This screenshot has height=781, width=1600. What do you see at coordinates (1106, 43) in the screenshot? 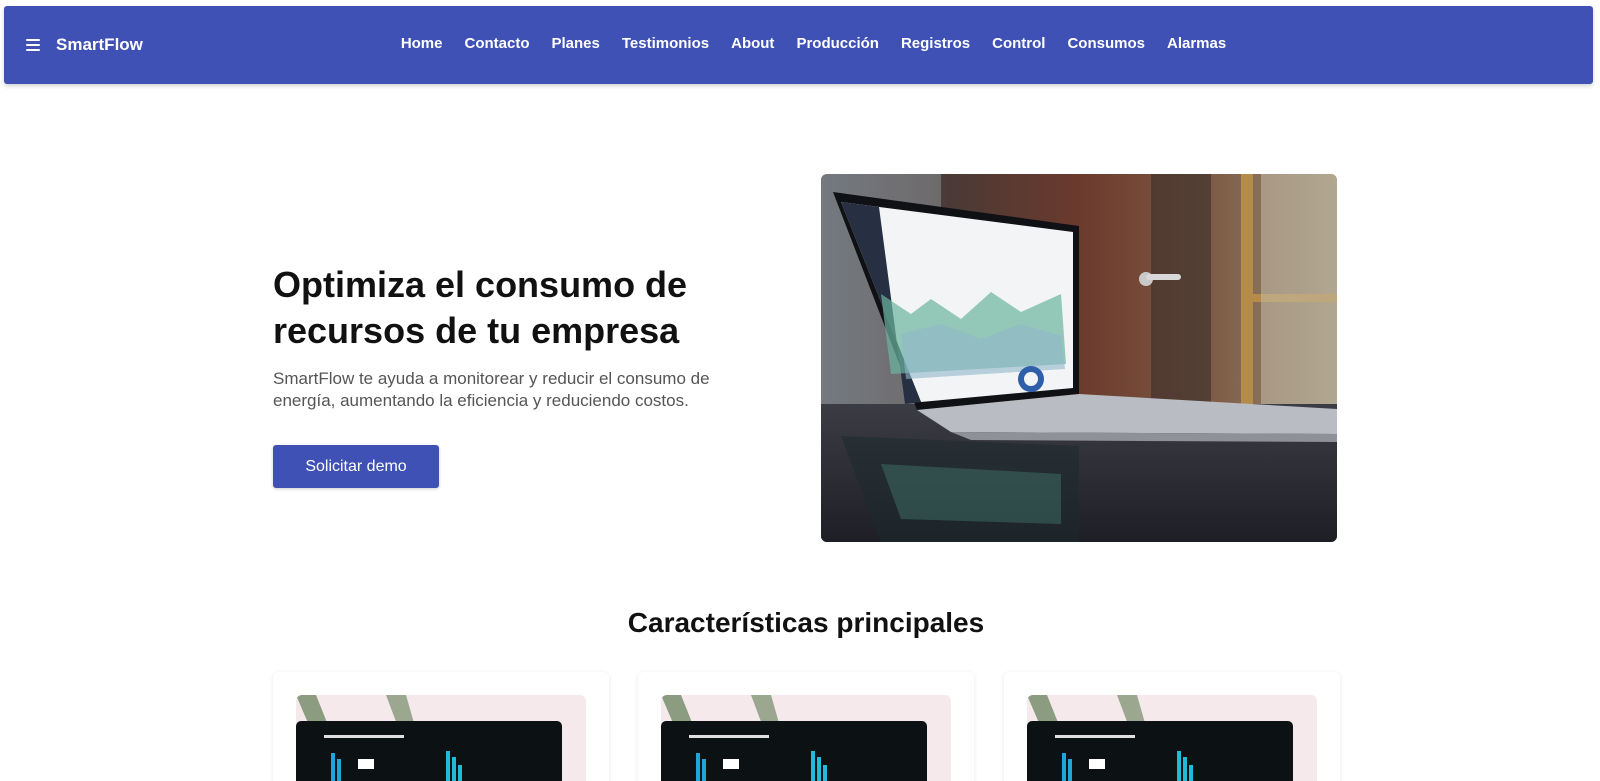
I see `nav-link-consumos: Consumos` at bounding box center [1106, 43].